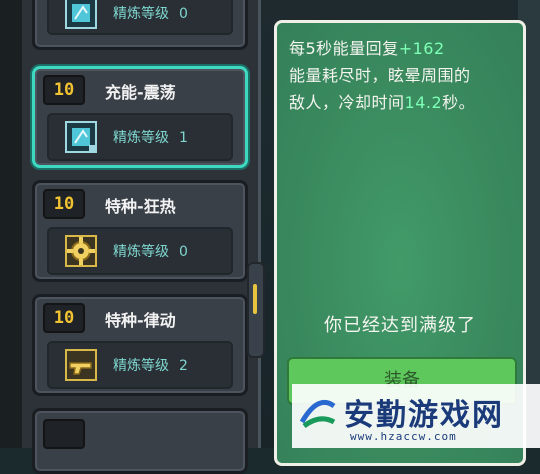 The height and width of the screenshot is (474, 540). What do you see at coordinates (347, 102) in the screenshot?
I see `desc-line3: 敌人，冷却时间` at bounding box center [347, 102].